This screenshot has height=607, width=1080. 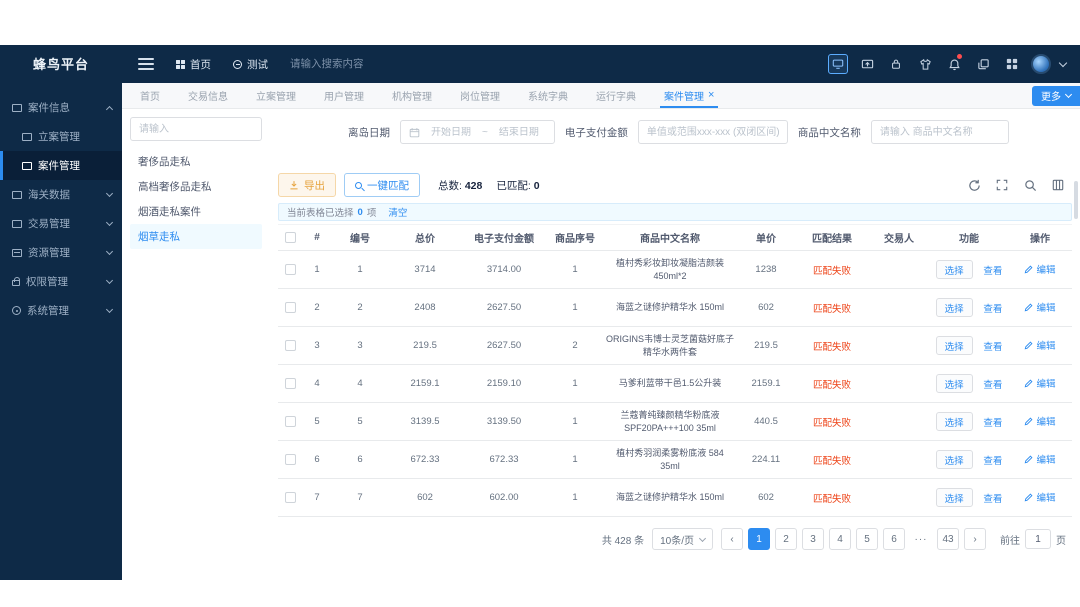 What do you see at coordinates (1002, 185) in the screenshot?
I see `fullscreen-button` at bounding box center [1002, 185].